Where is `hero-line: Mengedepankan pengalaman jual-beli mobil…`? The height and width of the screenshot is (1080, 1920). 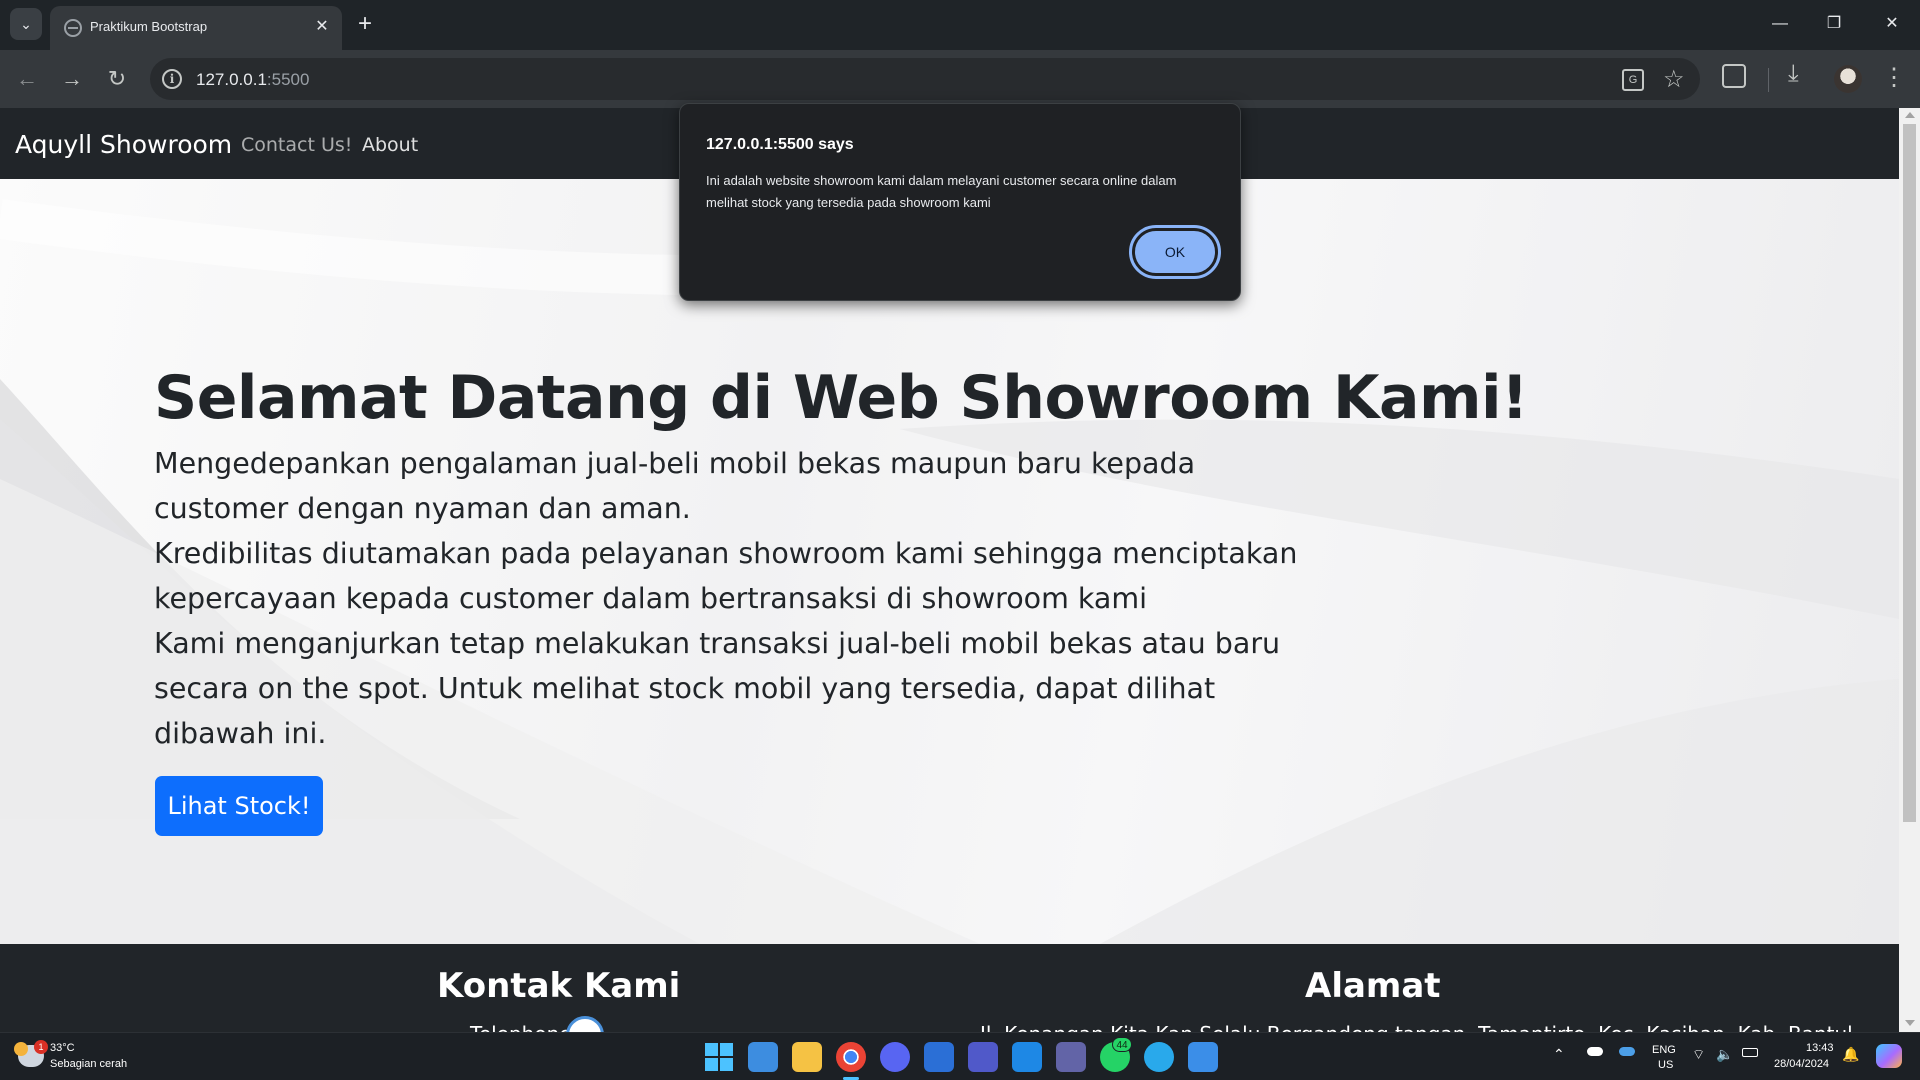 hero-line: Mengedepankan pengalaman jual-beli mobil… is located at coordinates (675, 463).